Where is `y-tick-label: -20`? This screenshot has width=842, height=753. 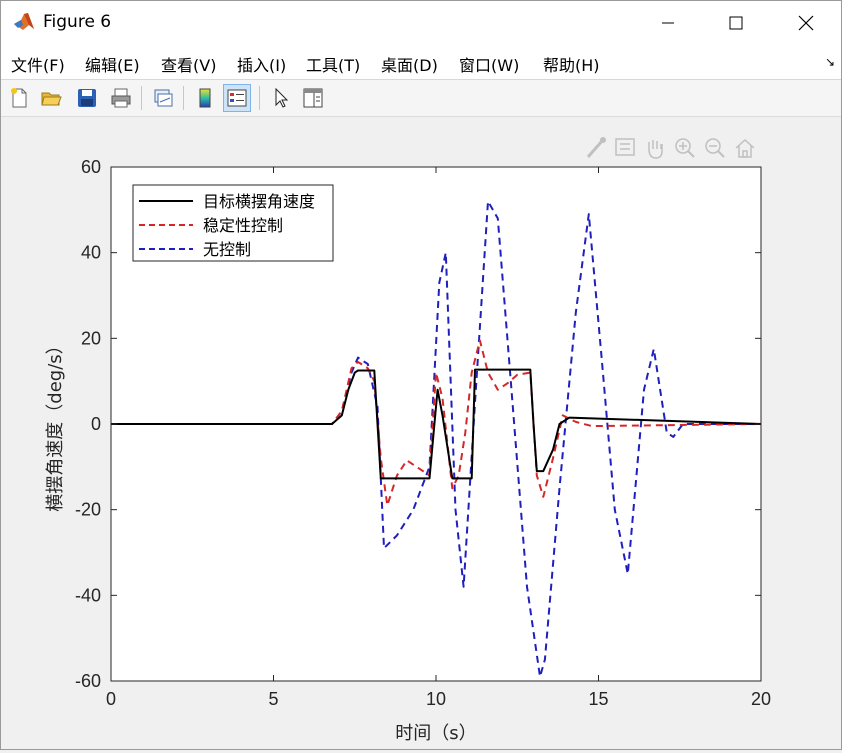
y-tick-label: -20 is located at coordinates (88, 510).